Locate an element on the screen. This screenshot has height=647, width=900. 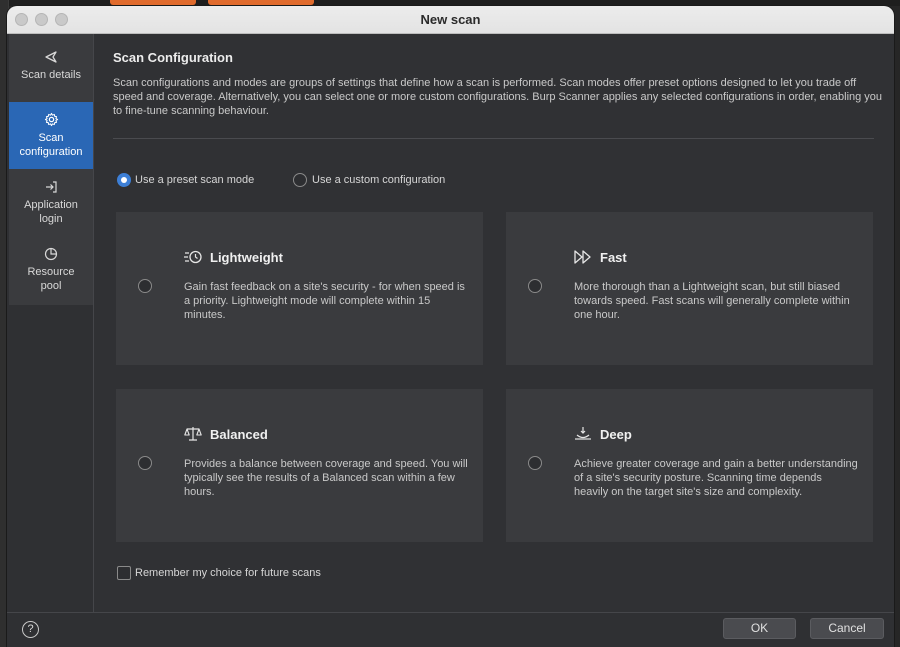
sidebar-item-label: Scan details is located at coordinates (51, 75).